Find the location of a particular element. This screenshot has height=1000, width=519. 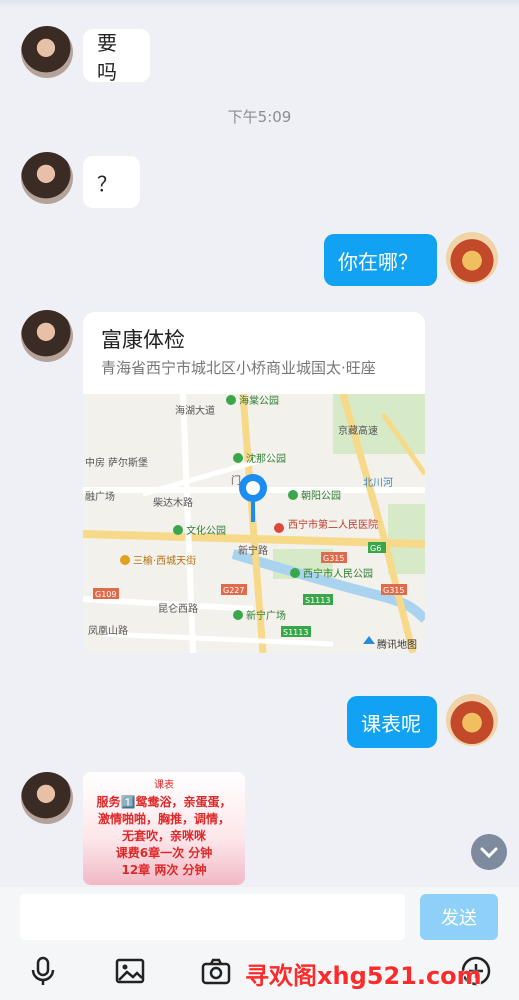

map-label: G109 is located at coordinates (105, 594).